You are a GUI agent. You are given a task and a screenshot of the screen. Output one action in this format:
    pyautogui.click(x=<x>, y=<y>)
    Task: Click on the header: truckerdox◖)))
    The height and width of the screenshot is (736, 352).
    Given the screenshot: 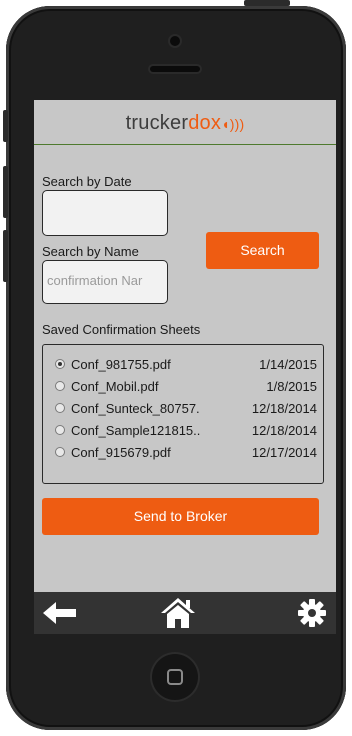 What is the action you would take?
    pyautogui.click(x=185, y=122)
    